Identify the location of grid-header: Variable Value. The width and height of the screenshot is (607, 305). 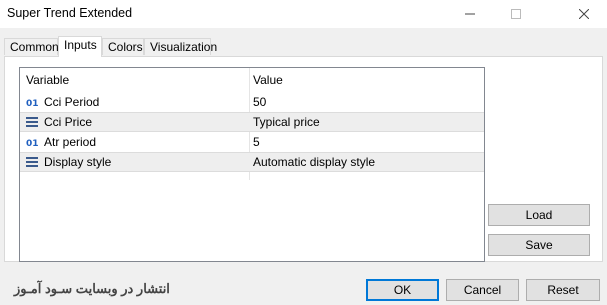
(252, 80).